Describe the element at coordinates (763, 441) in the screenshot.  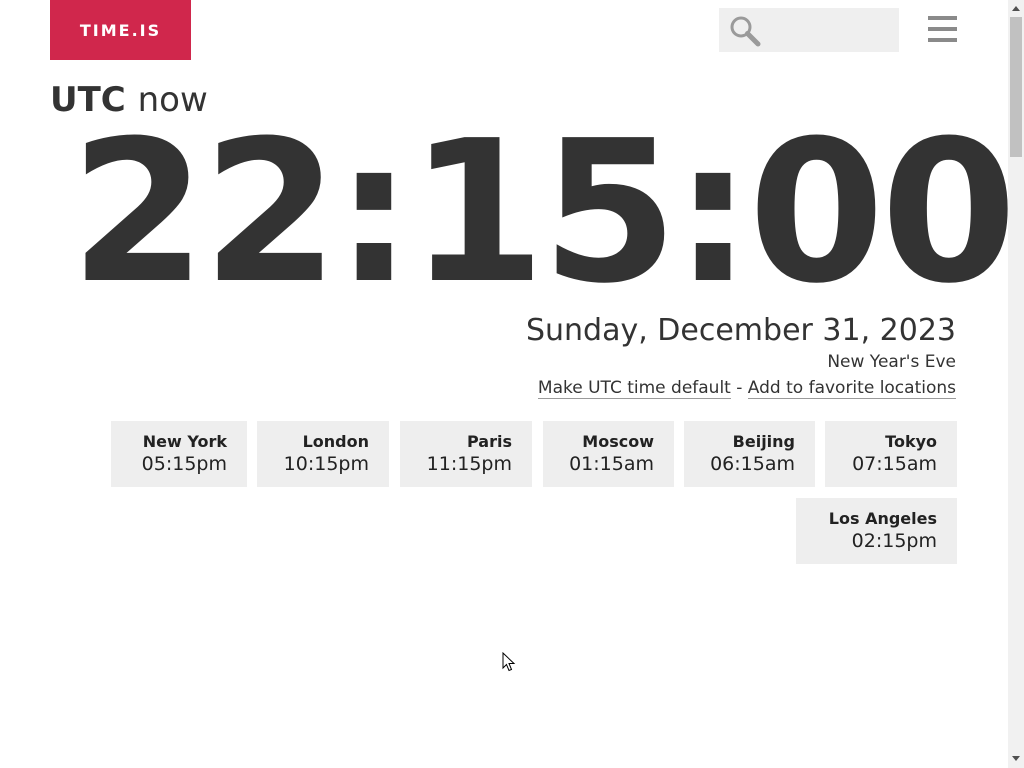
I see `city-name: Beijing` at that location.